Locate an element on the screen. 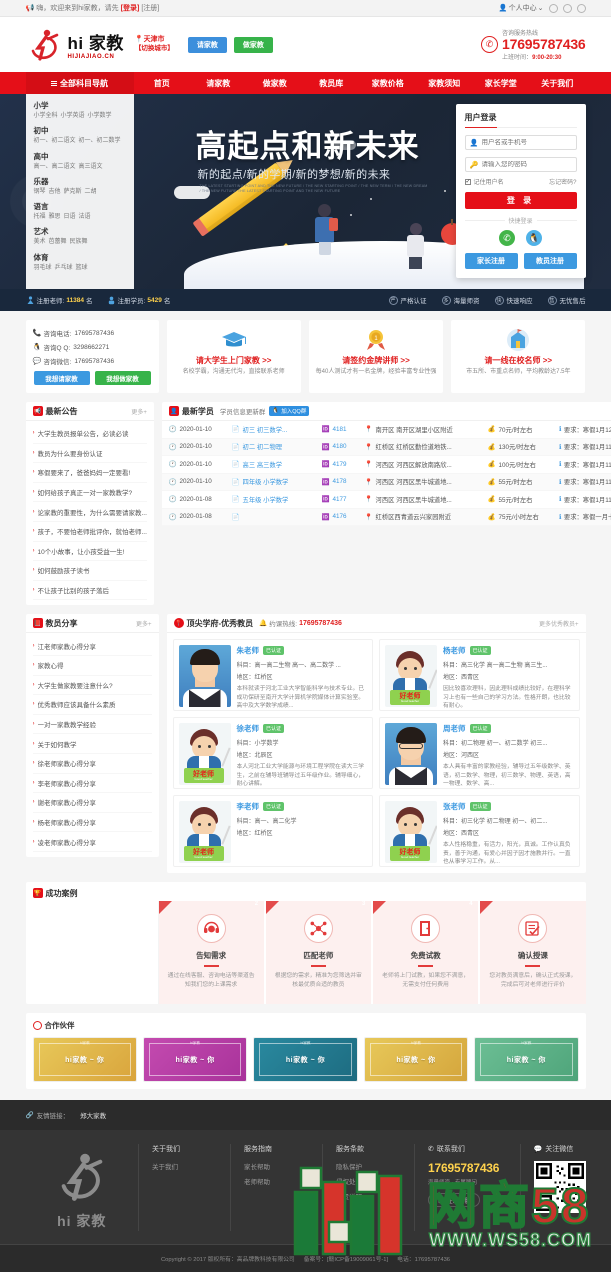 This screenshot has height=1272, width=611. share-item: › 大学生做家教要注意什么? is located at coordinates (92, 686).